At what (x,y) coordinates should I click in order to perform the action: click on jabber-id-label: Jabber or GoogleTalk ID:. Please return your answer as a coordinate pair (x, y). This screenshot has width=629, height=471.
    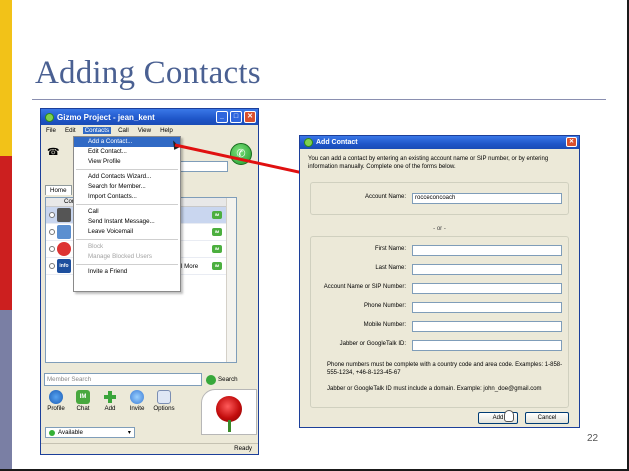
    Looking at the image, I should click on (372, 344).